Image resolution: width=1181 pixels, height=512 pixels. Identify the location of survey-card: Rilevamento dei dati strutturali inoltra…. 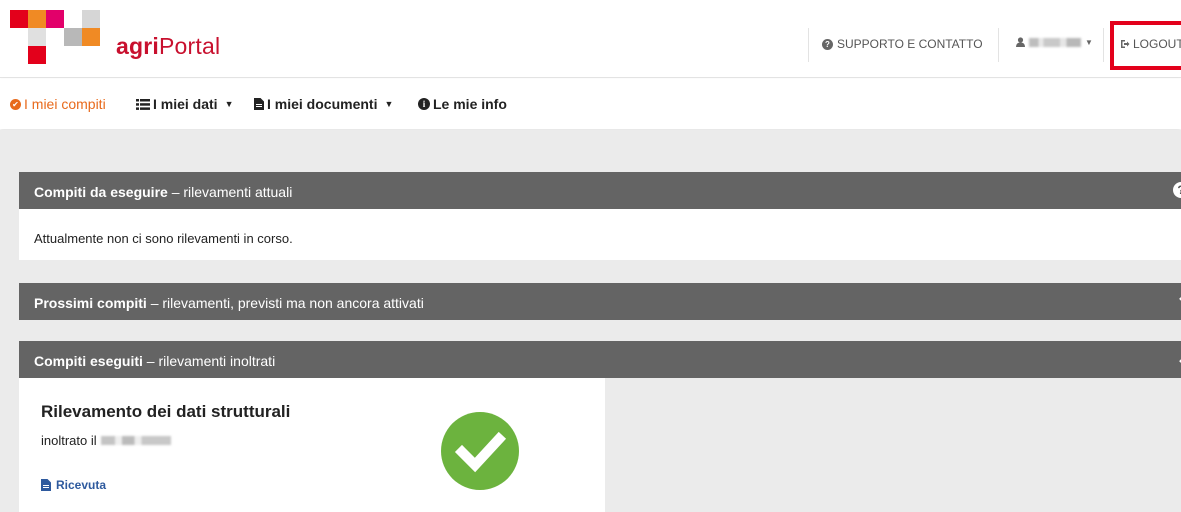
(312, 445).